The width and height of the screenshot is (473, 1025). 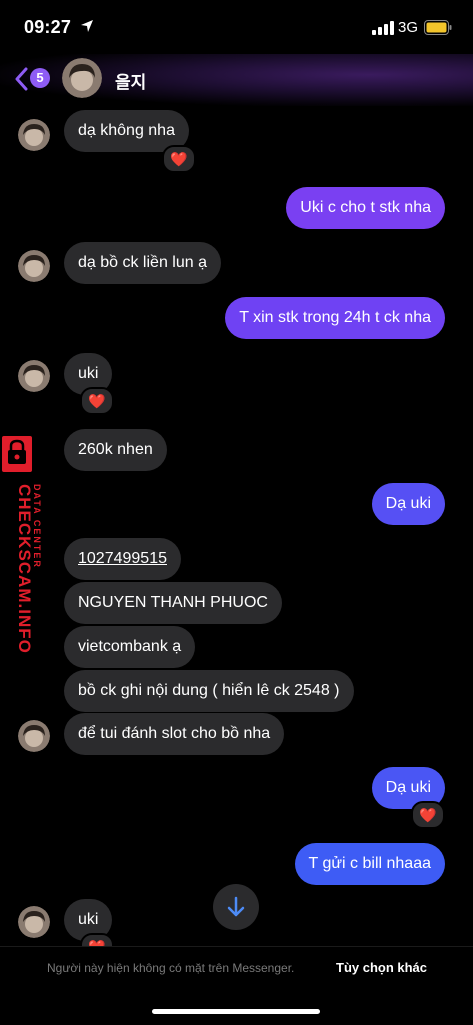 What do you see at coordinates (173, 603) in the screenshot?
I see `incoming-message: NGUYEN THANH PHUOC` at bounding box center [173, 603].